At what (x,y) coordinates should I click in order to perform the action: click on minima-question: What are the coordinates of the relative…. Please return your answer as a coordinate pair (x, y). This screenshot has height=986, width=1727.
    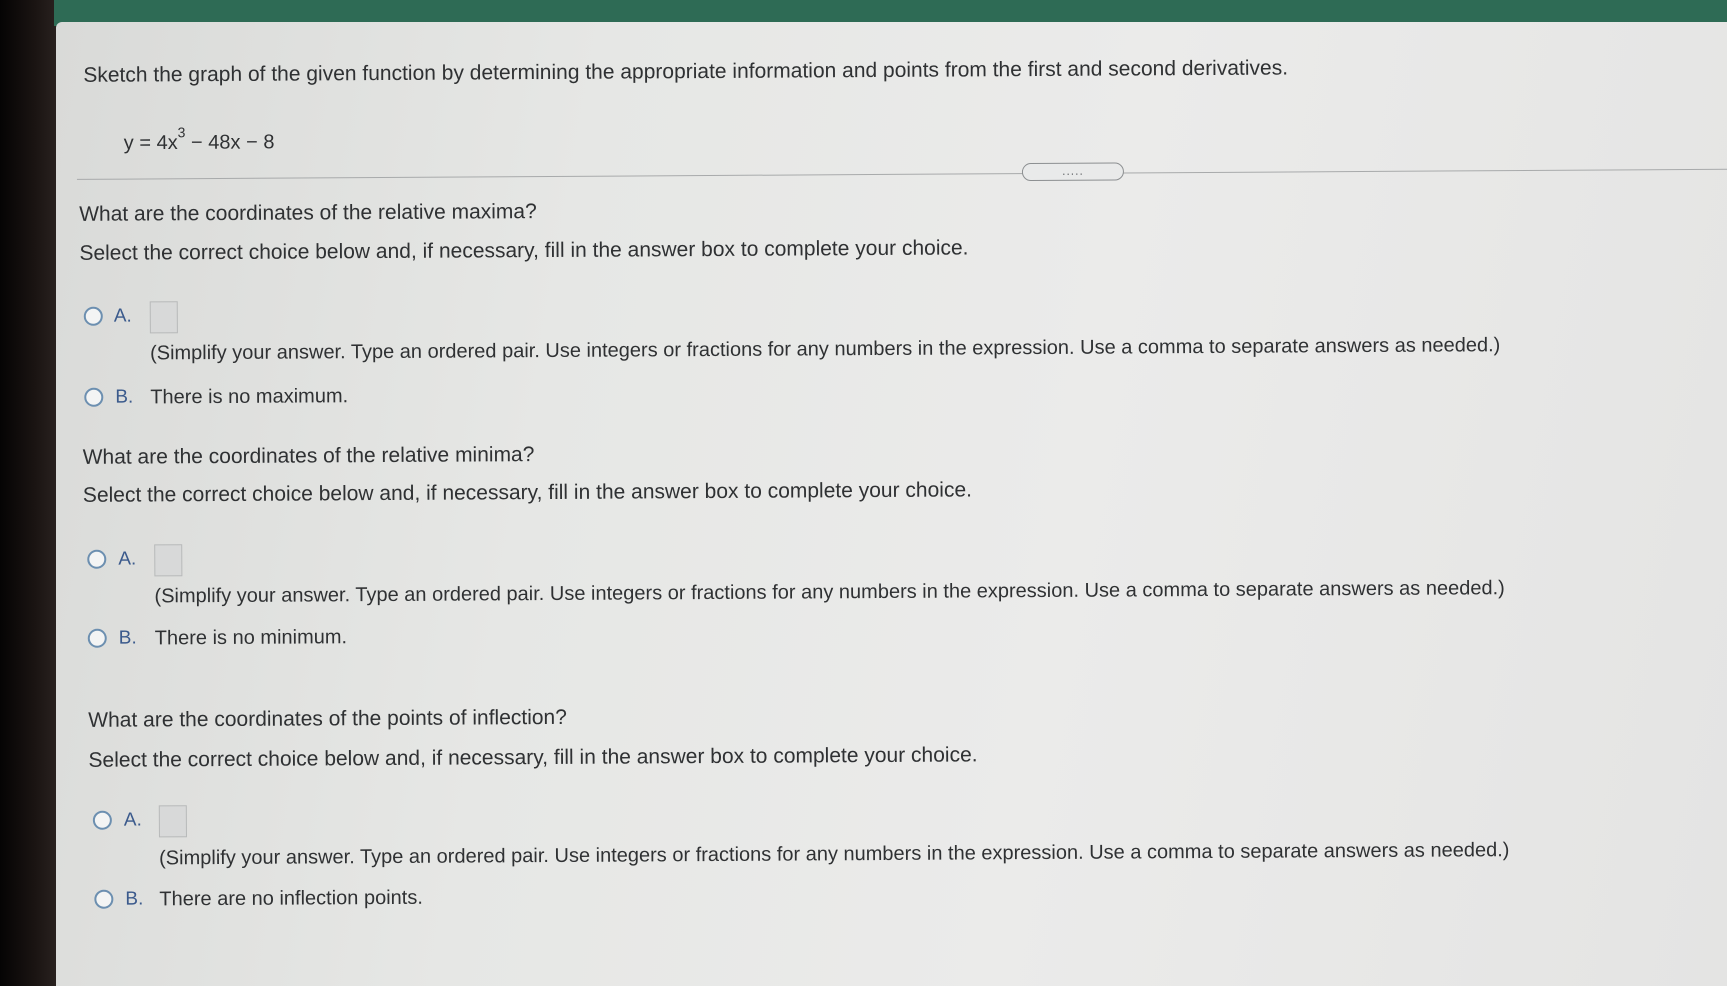
    Looking at the image, I should click on (308, 456).